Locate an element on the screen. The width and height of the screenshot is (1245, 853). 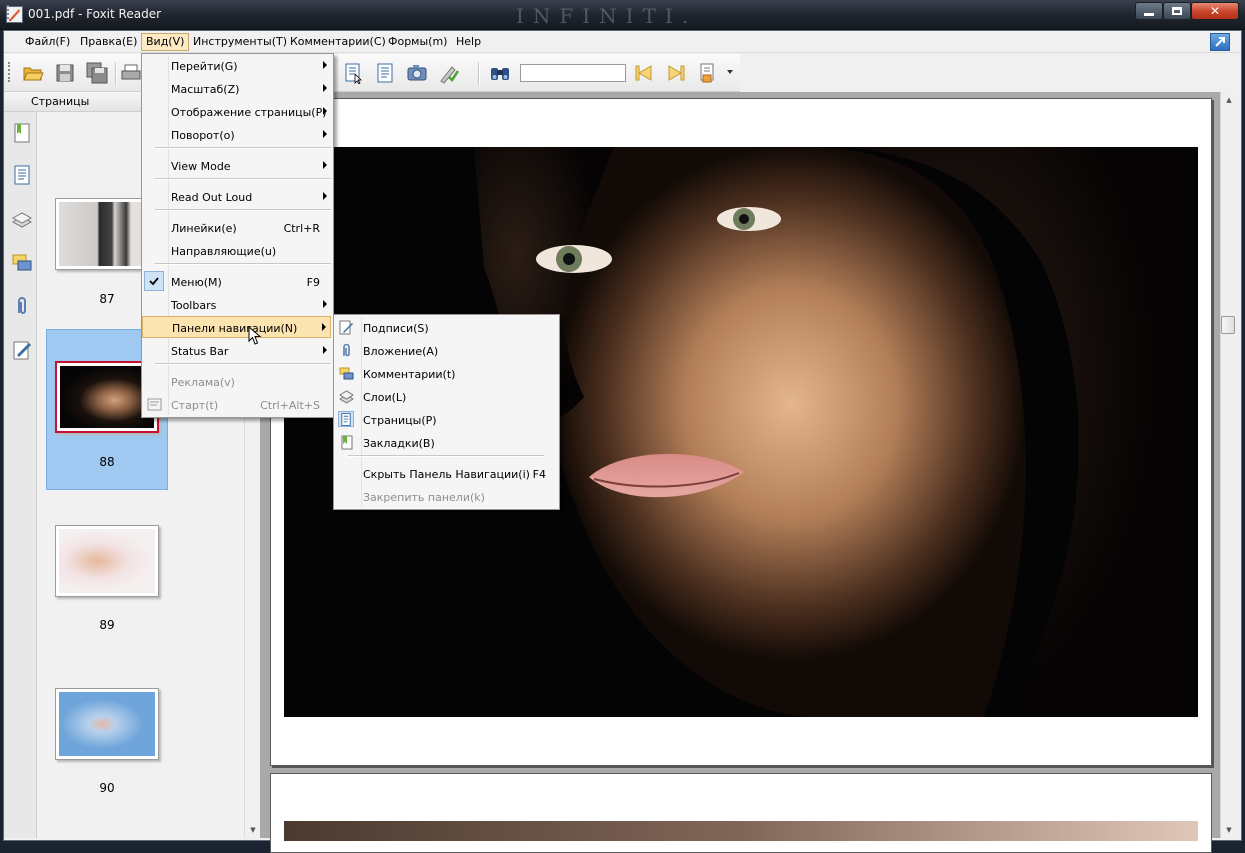
submenu-item-pages: Страницы(P) is located at coordinates (445, 420).